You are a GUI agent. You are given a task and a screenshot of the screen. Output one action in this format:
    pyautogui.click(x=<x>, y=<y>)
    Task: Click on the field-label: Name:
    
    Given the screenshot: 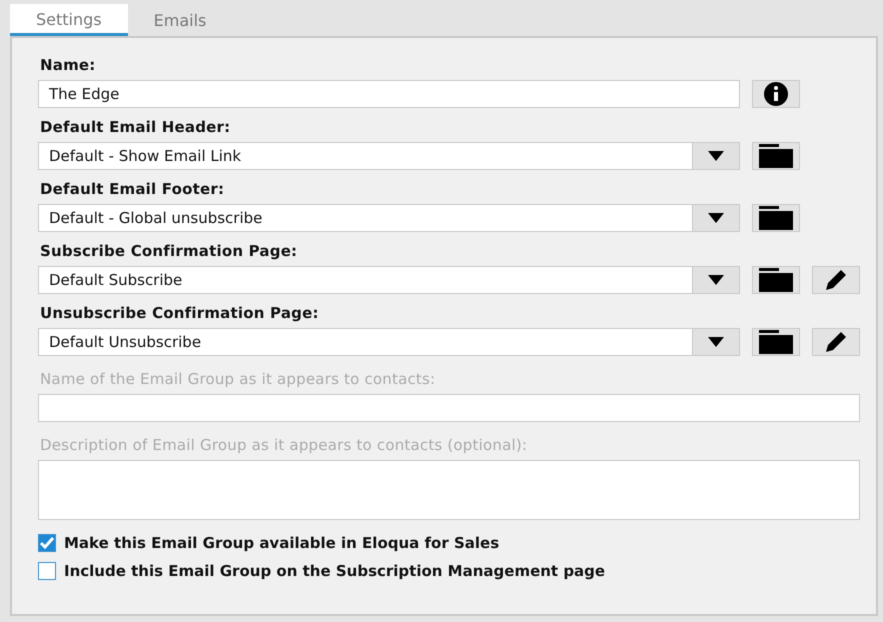 What is the action you would take?
    pyautogui.click(x=68, y=65)
    